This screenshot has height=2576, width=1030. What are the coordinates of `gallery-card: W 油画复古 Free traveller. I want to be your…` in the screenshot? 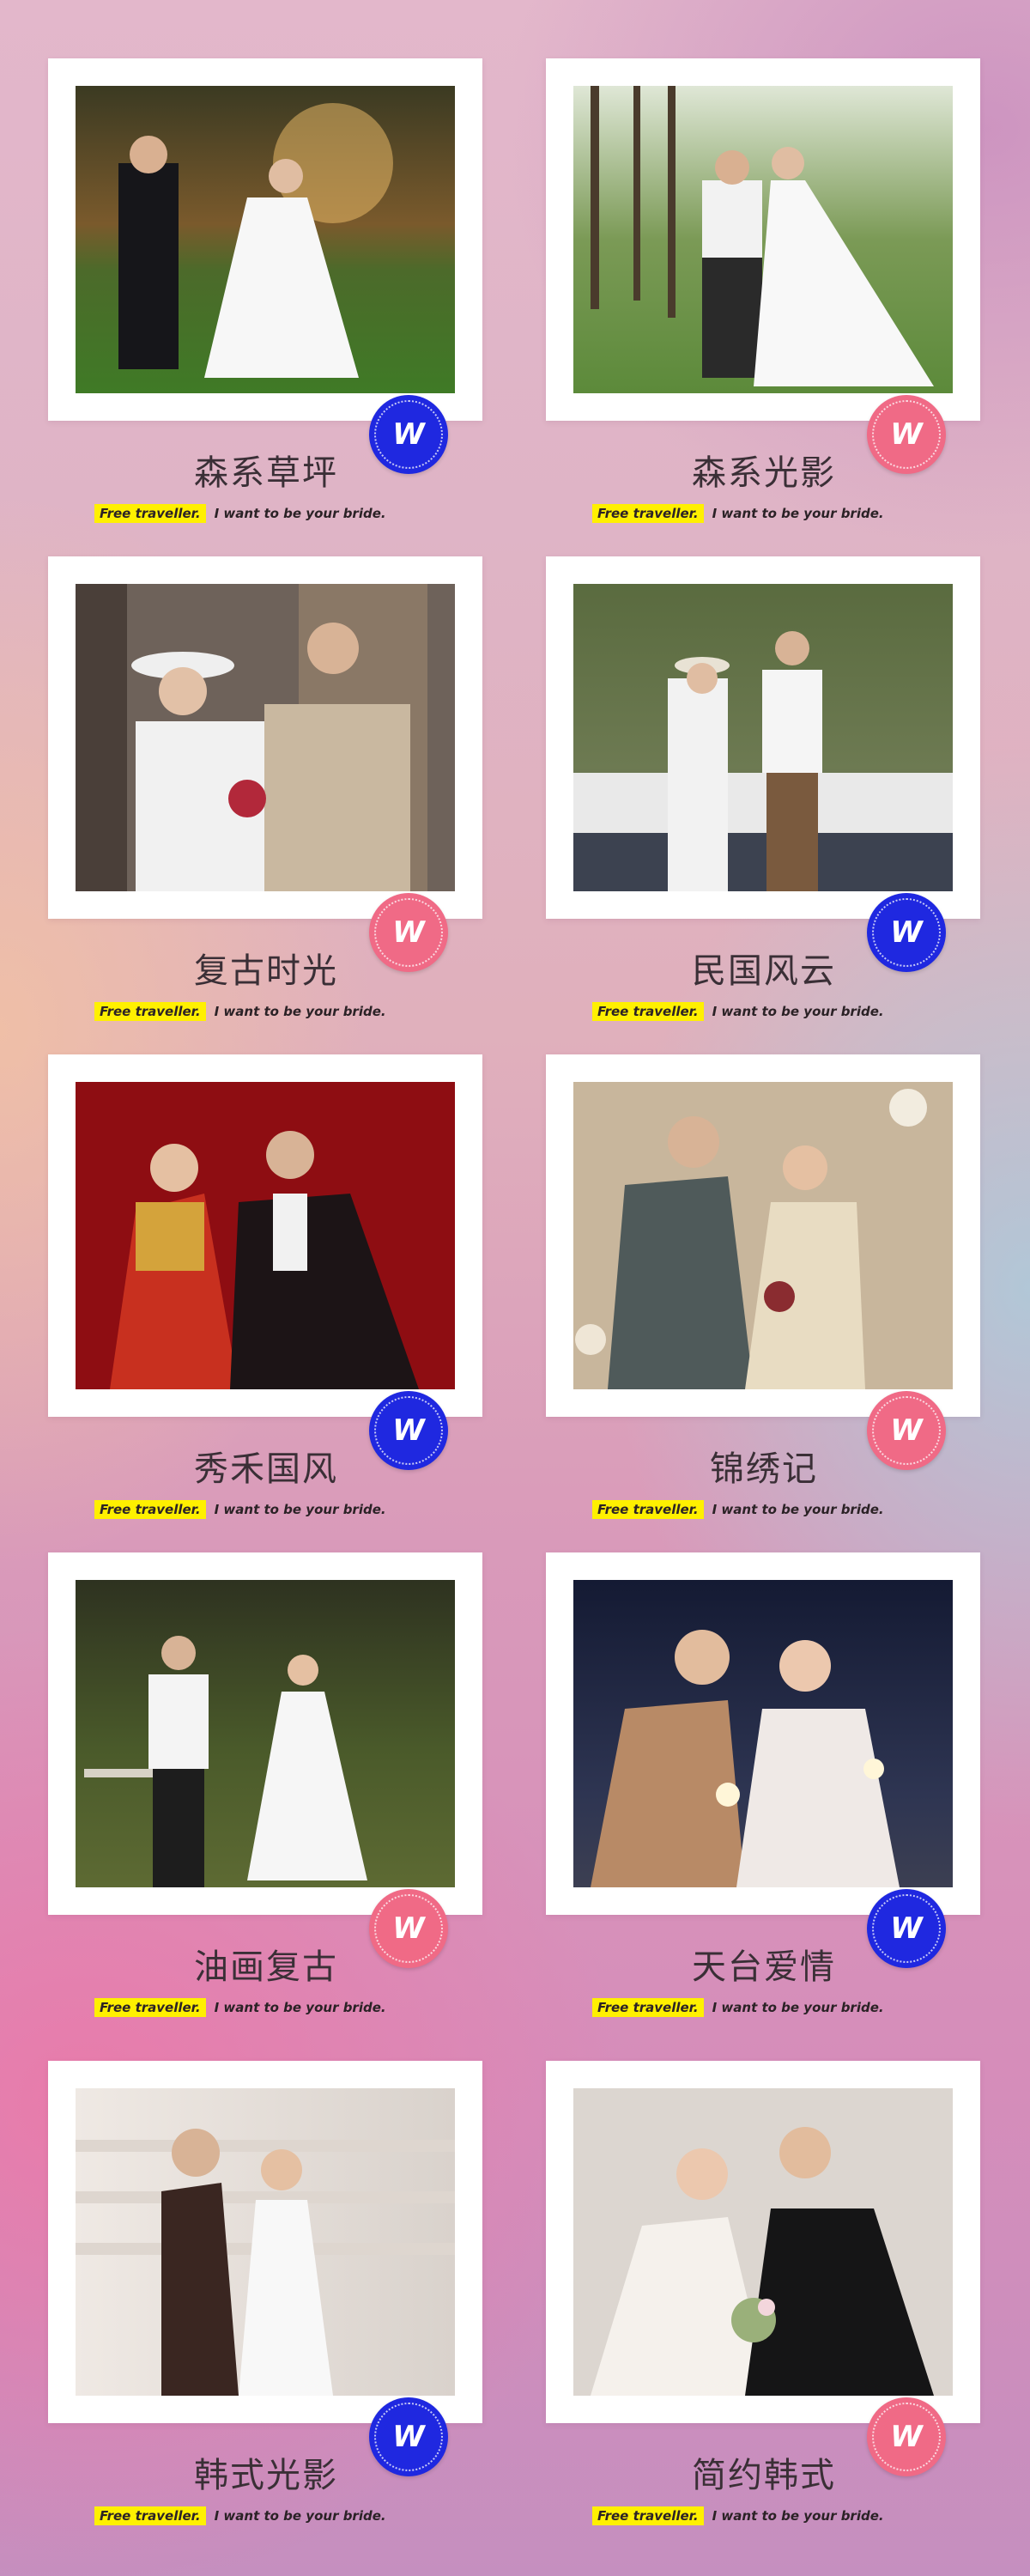 It's located at (249, 1755).